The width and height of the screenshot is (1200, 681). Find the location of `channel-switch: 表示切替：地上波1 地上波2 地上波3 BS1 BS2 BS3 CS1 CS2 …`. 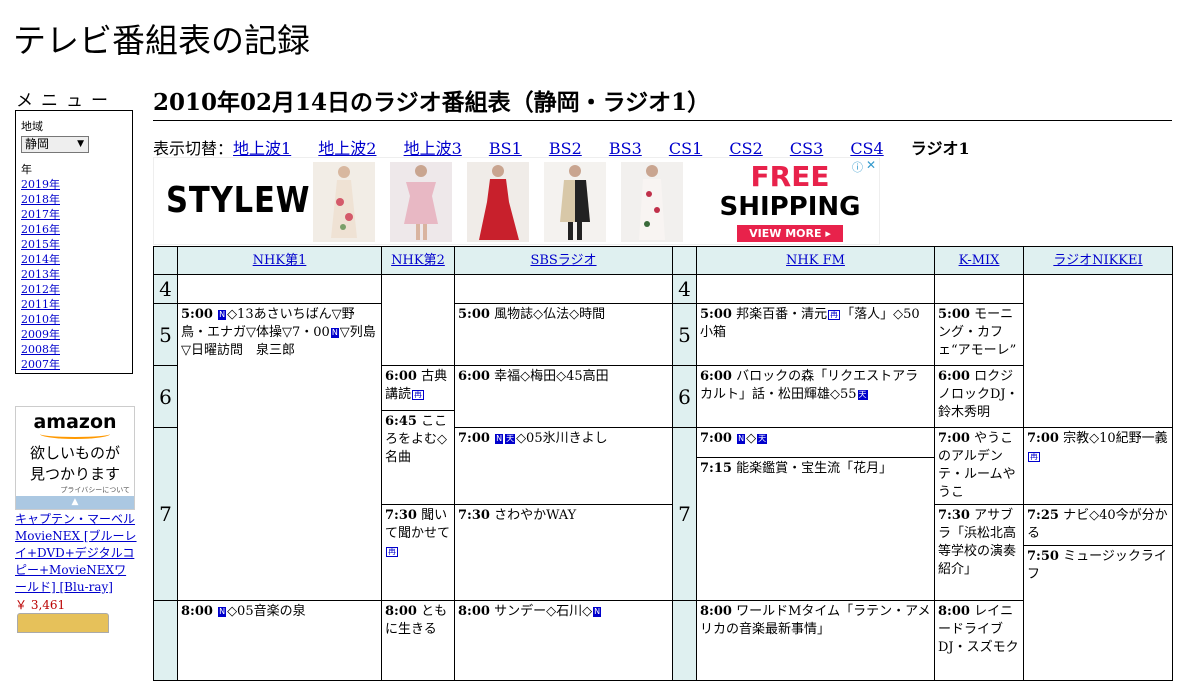

channel-switch: 表示切替：地上波1 地上波2 地上波3 BS1 BS2 BS3 CS1 CS2 … is located at coordinates (572, 147).